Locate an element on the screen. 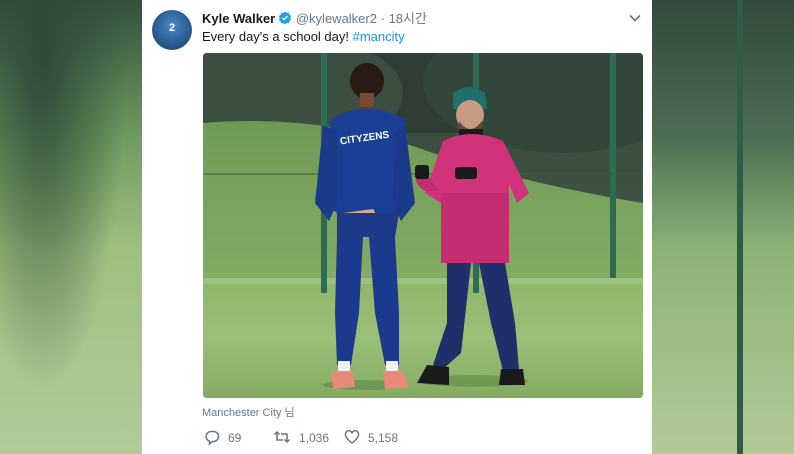  retweet-button: 1,036 is located at coordinates (301, 438).